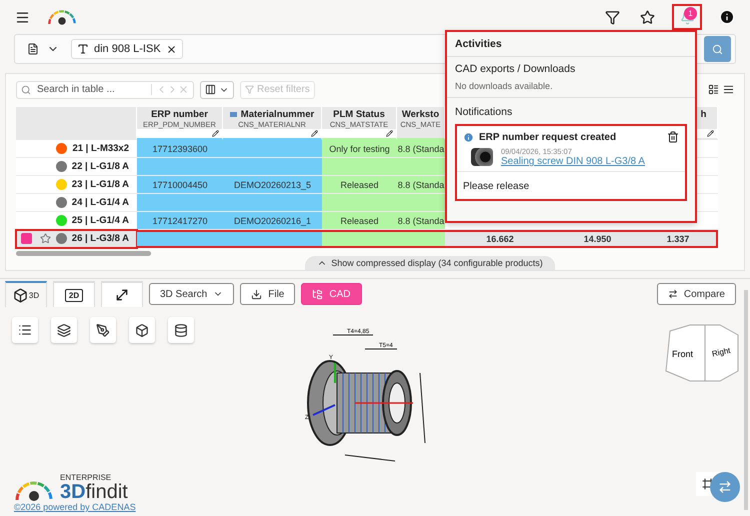  What do you see at coordinates (268, 294) in the screenshot?
I see `toolbar-button: File` at bounding box center [268, 294].